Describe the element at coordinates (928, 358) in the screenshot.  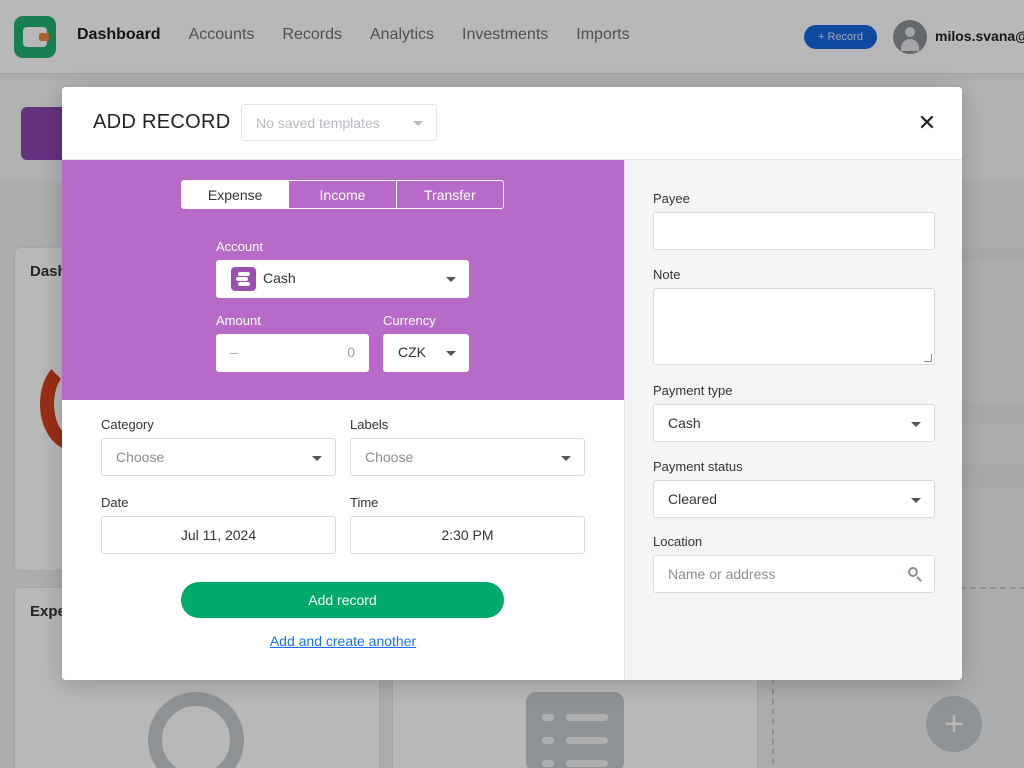
I see `resize-handle-icon` at that location.